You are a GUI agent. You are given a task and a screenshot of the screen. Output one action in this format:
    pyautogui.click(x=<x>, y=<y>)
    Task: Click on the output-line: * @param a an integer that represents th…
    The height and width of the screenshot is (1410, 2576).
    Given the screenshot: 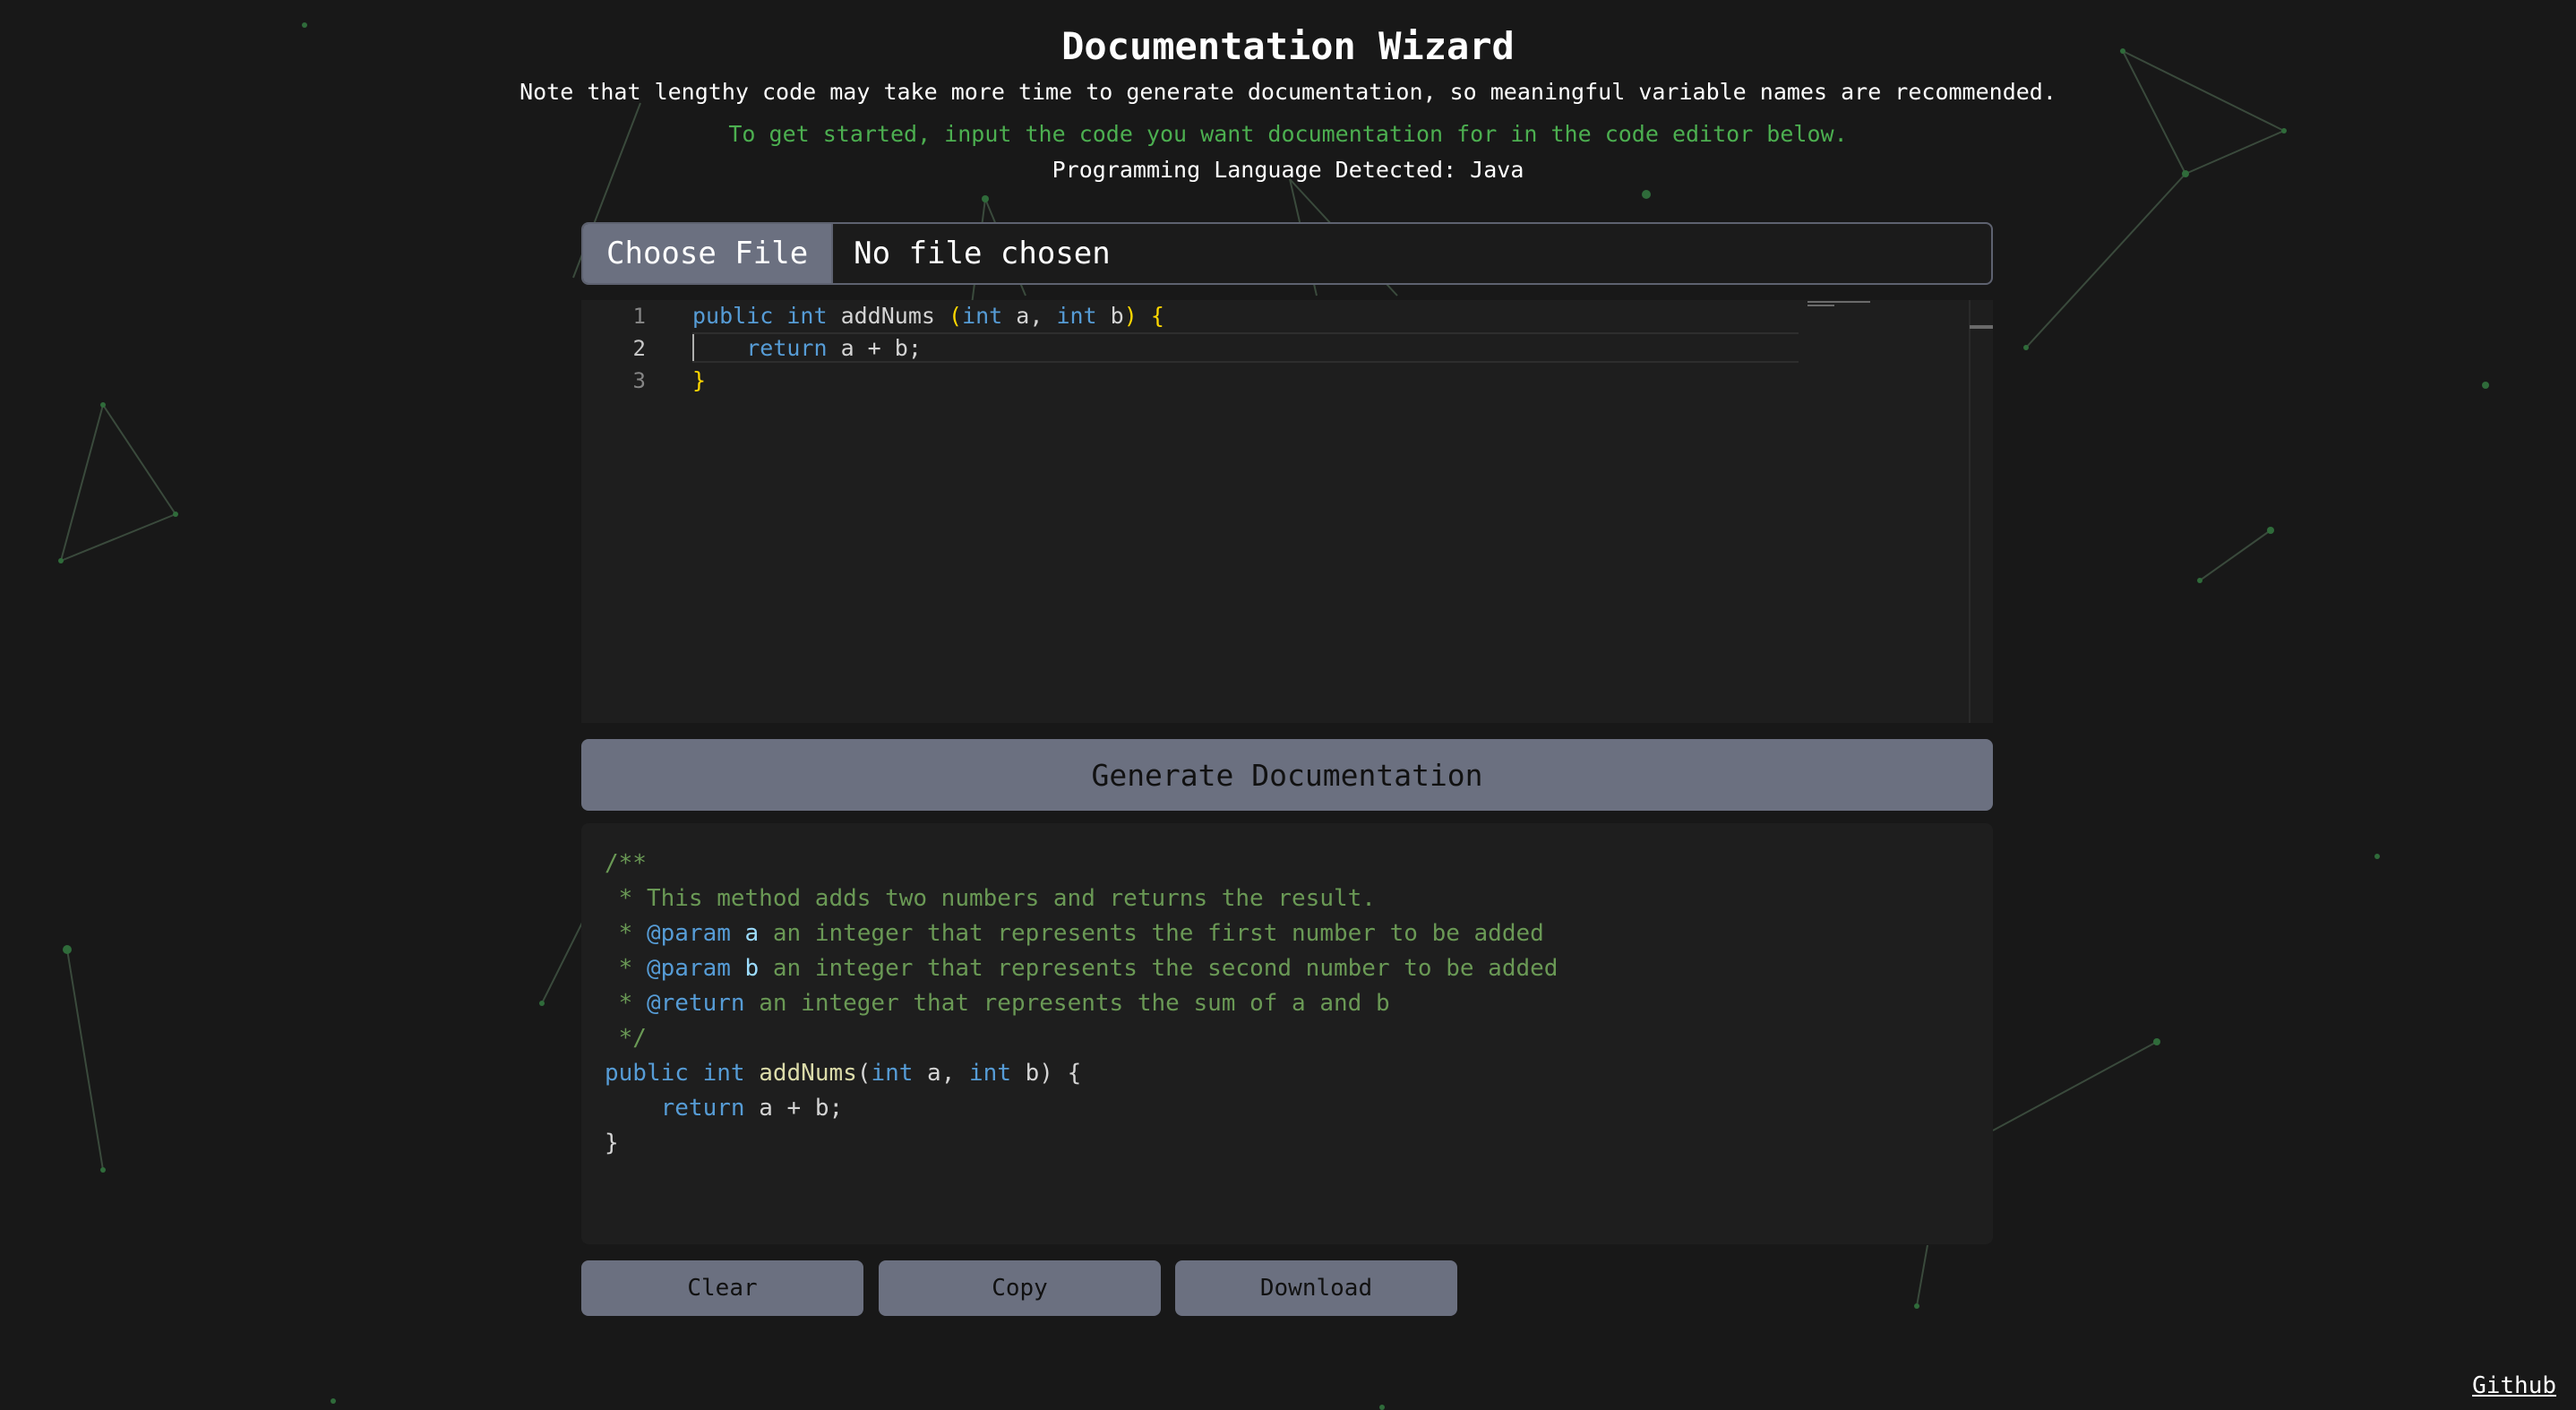 What is the action you would take?
    pyautogui.click(x=1074, y=934)
    